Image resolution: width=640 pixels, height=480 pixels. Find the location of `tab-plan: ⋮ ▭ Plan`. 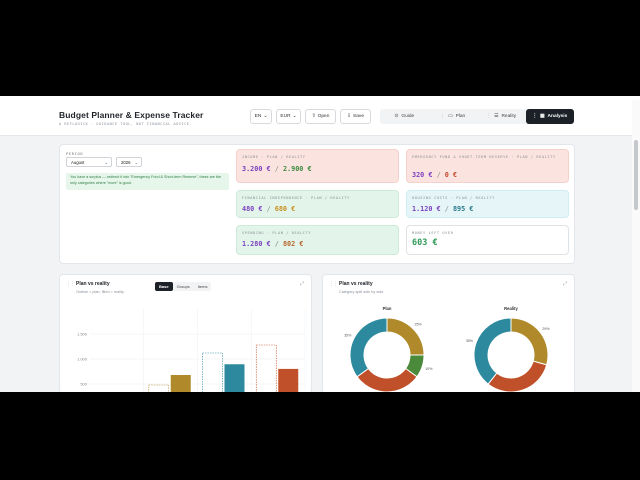

tab-plan: ⋮ ▭ Plan is located at coordinates (453, 116).